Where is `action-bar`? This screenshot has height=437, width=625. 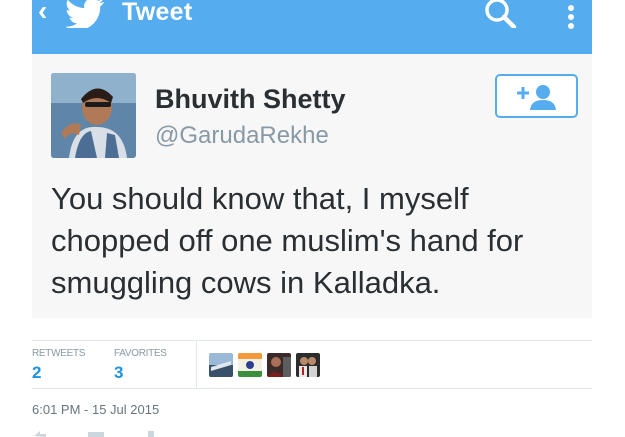 action-bar is located at coordinates (94, 434).